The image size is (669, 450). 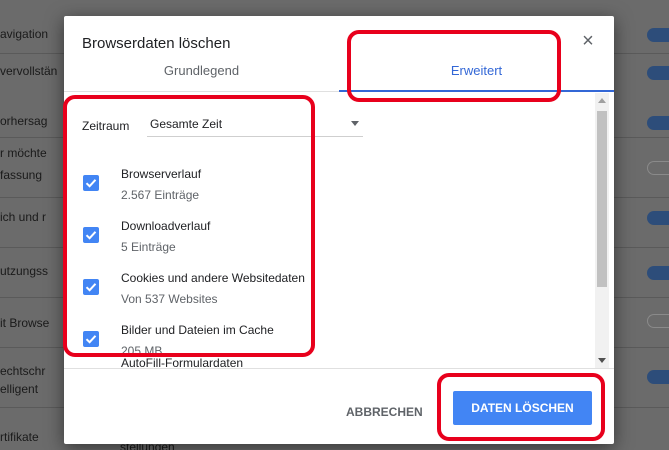 What do you see at coordinates (156, 43) in the screenshot?
I see `dialog-title: Browserdaten löschen` at bounding box center [156, 43].